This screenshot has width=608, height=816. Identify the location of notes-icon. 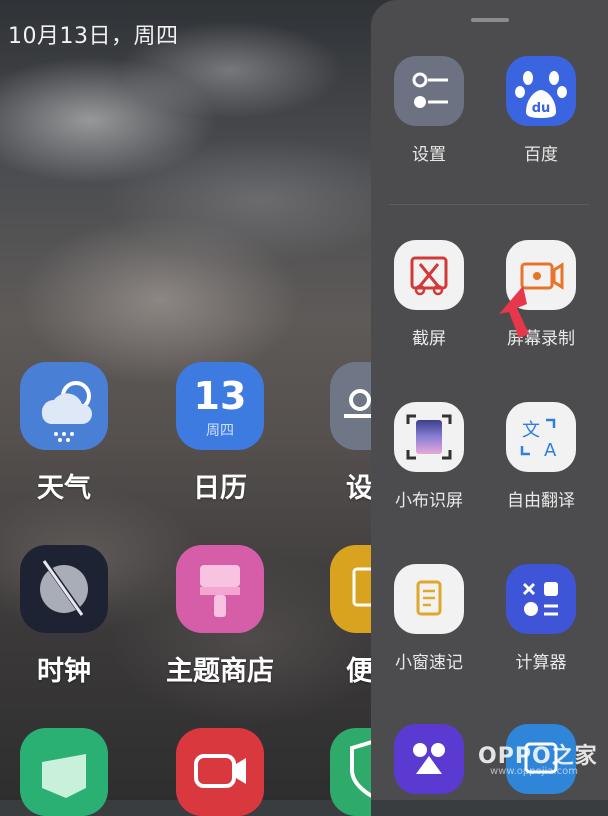
(350, 589).